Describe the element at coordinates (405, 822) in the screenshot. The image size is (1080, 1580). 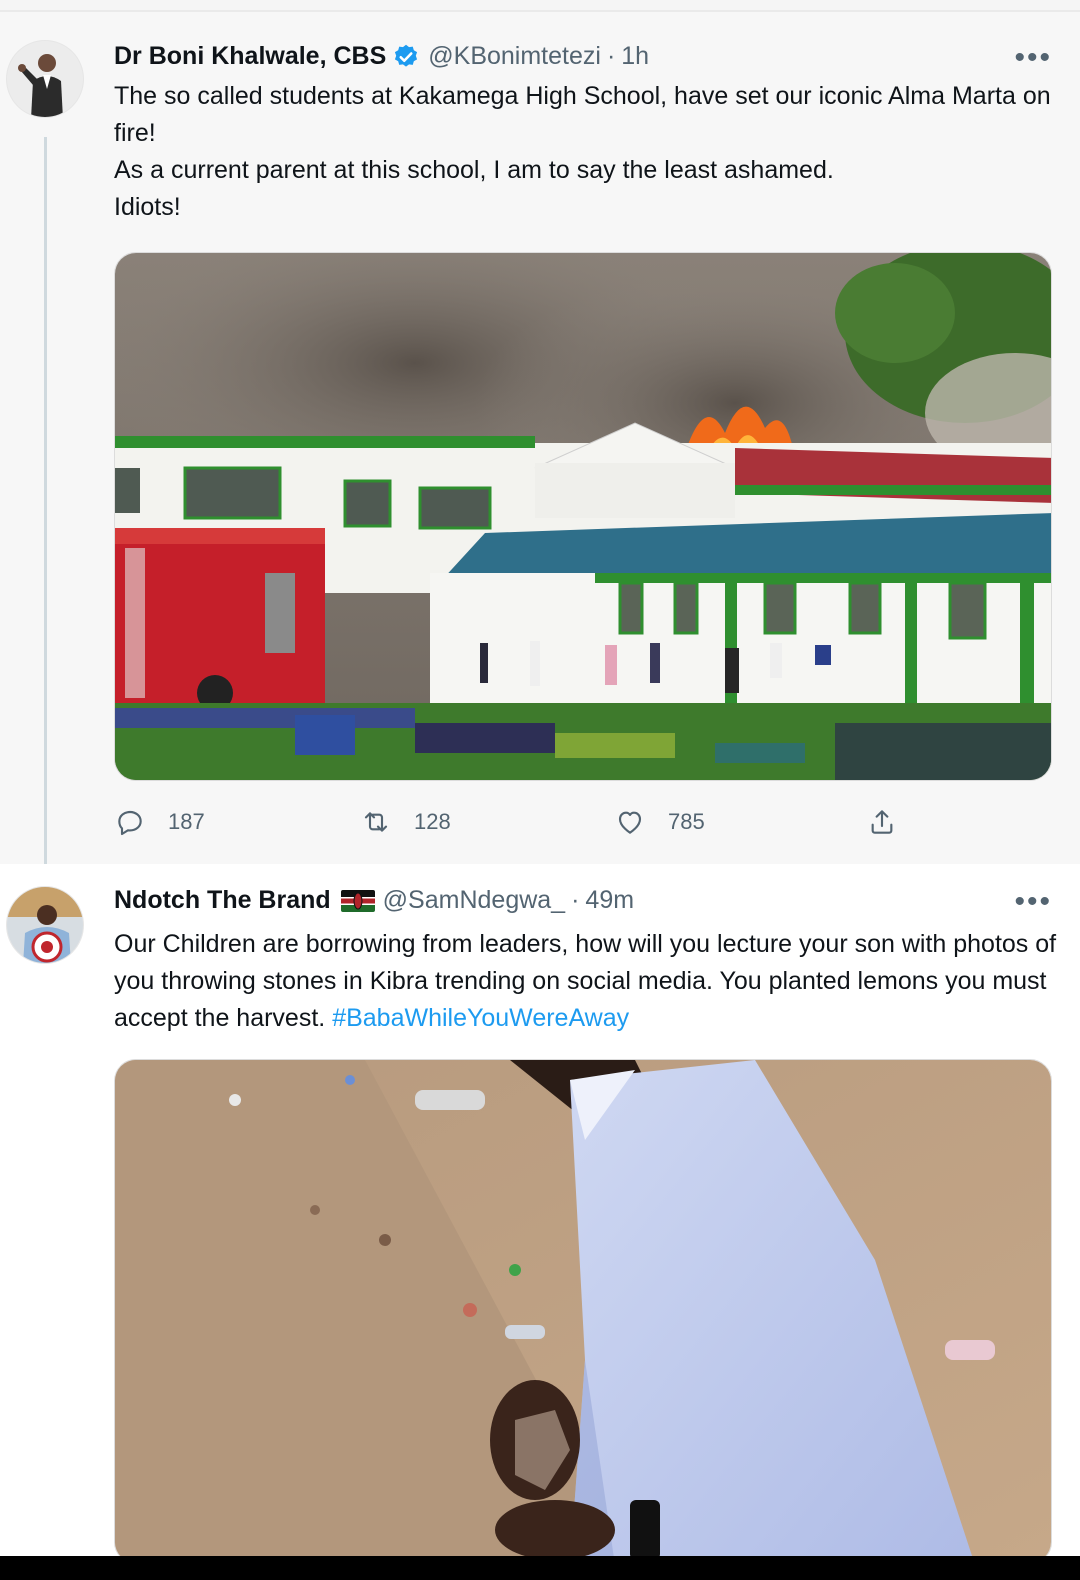
I see `retweet-button: 128` at that location.